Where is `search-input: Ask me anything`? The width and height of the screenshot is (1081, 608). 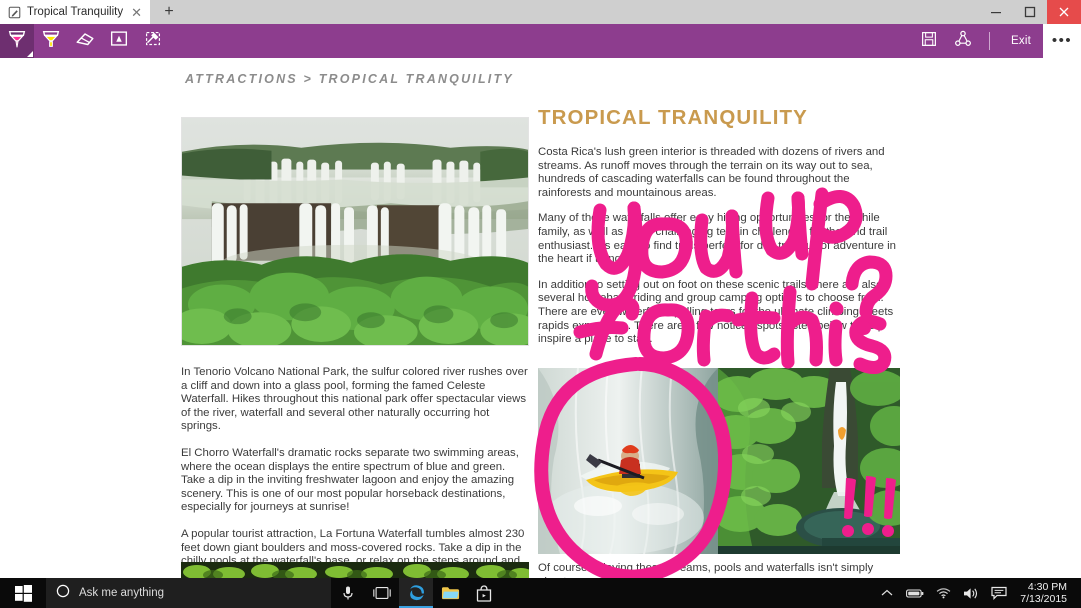
search-input: Ask me anything is located at coordinates (188, 593).